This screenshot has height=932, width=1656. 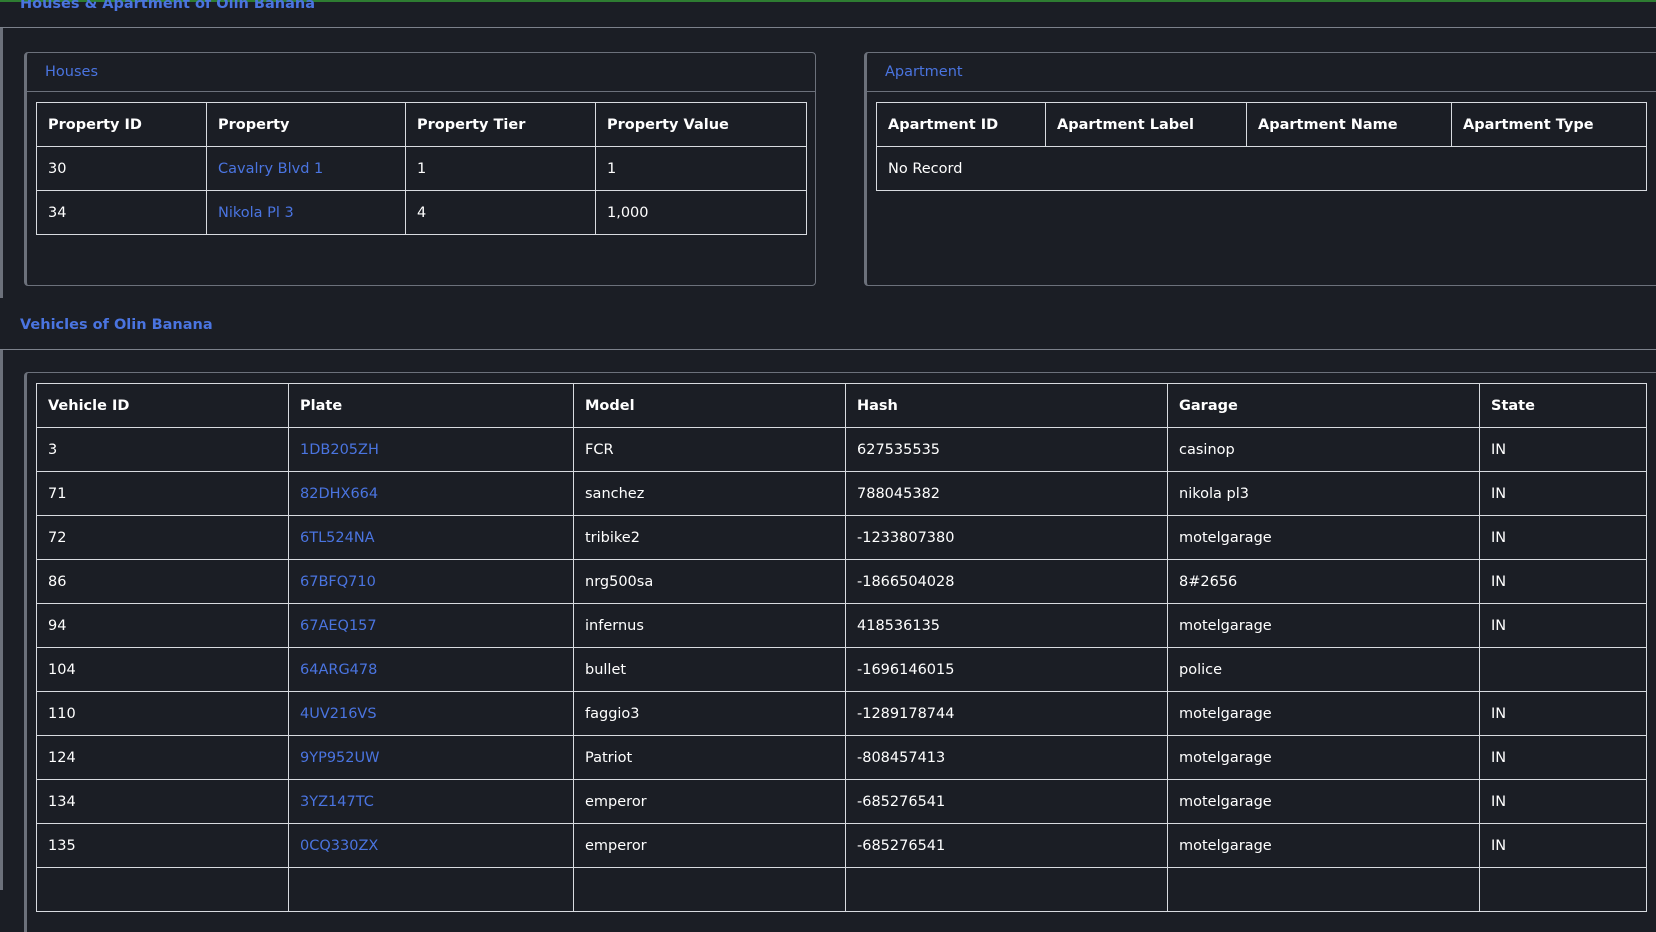 I want to click on model-cell: FCR, so click(x=709, y=449).